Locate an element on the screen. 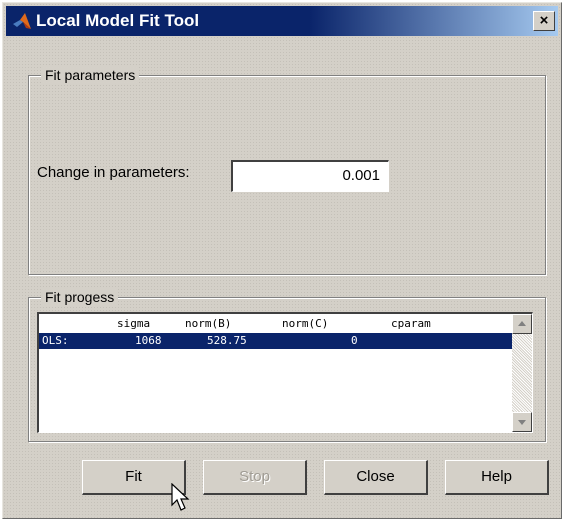 The image size is (568, 521). title-bar: Local Model Fit Tool × is located at coordinates (282, 21).